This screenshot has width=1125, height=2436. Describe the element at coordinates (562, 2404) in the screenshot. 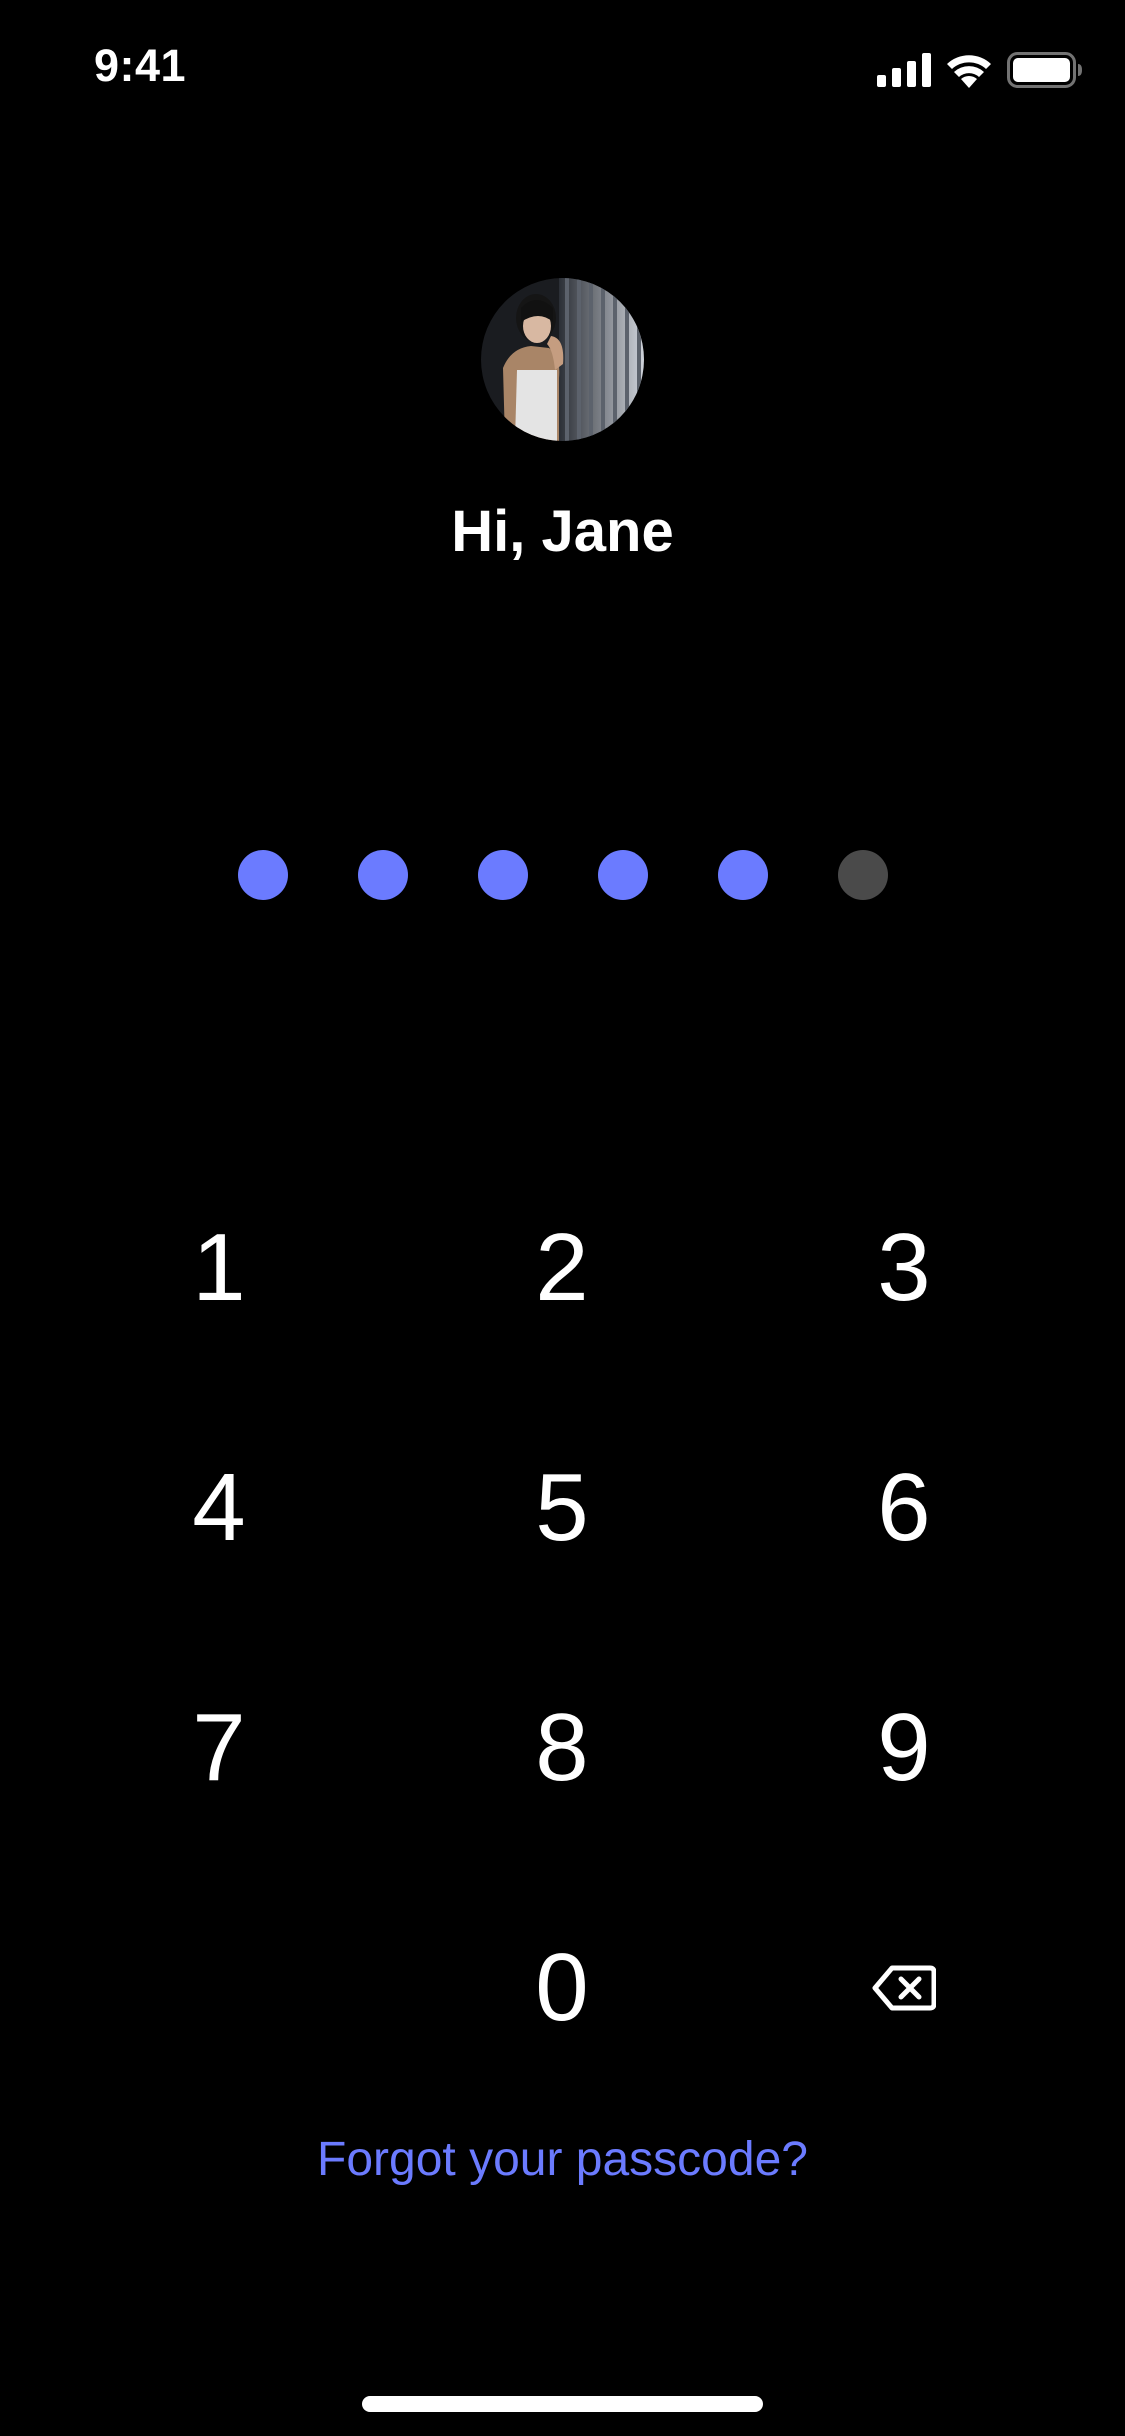

I see `home-indicator` at that location.